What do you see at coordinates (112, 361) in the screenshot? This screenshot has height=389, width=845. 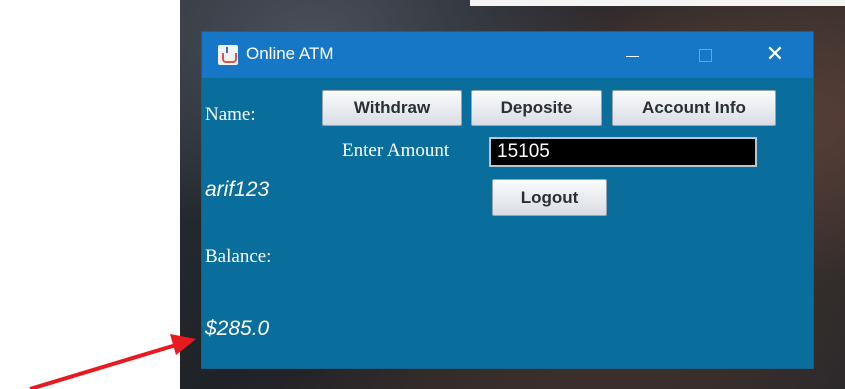 I see `red-arrow` at bounding box center [112, 361].